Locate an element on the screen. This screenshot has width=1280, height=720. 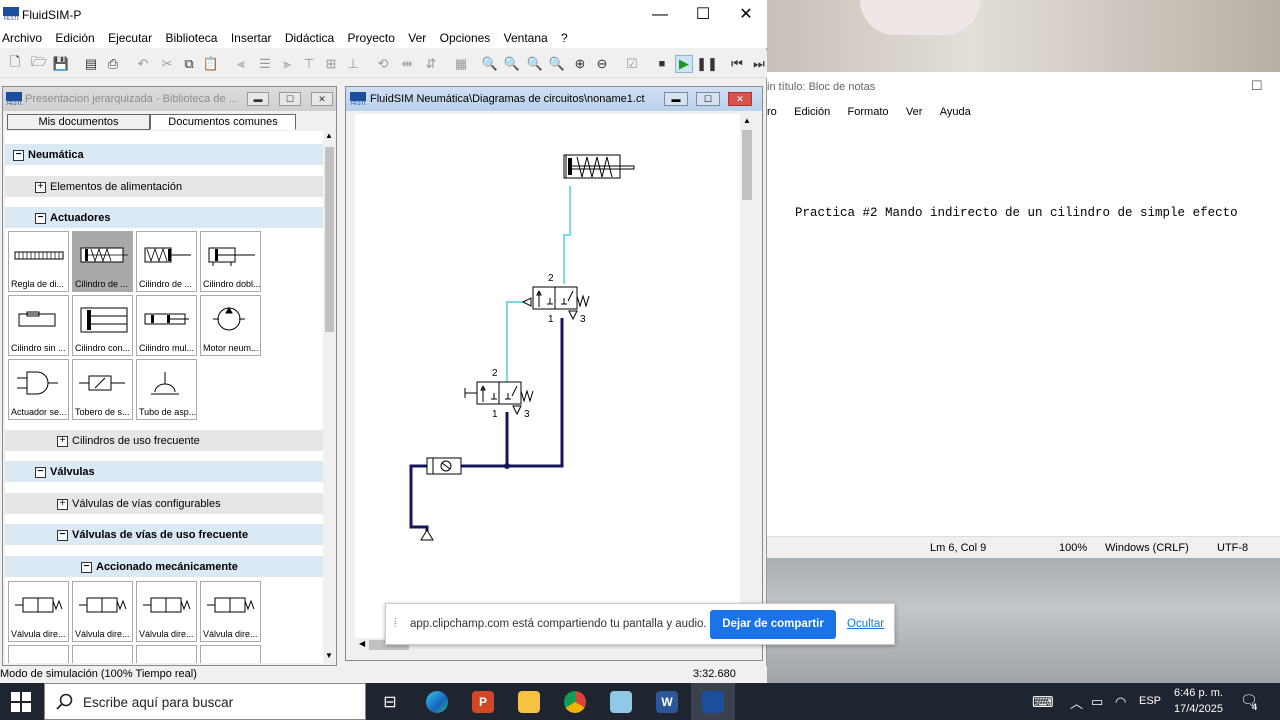
drag-handle-icon: ⦙ is located at coordinates (395, 623).